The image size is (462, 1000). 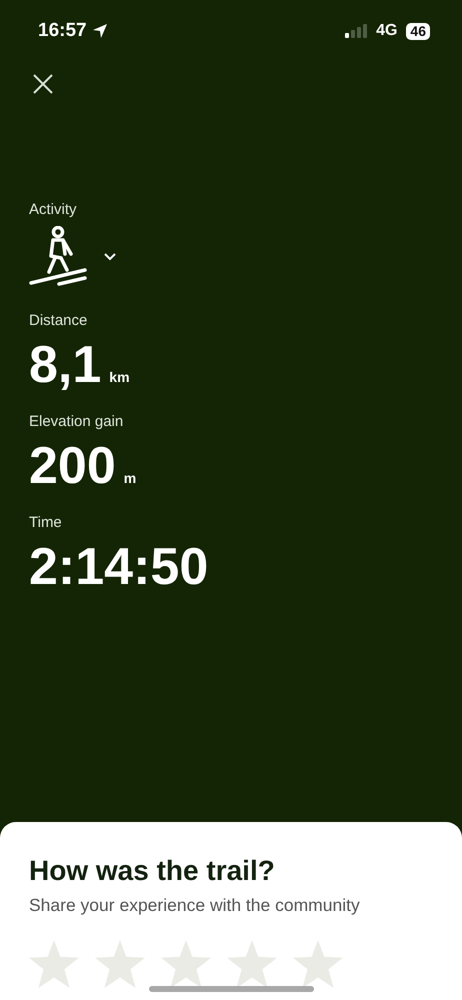 What do you see at coordinates (65, 365) in the screenshot?
I see `stat-value: 8,1` at bounding box center [65, 365].